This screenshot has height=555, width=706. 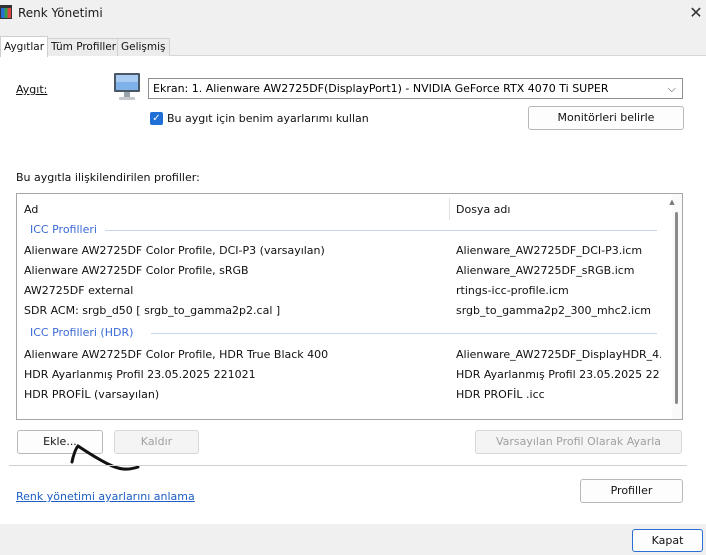 I want to click on list-item: HDR Ayarlanmış Profil 23.05.2025 221021, so click(x=234, y=374).